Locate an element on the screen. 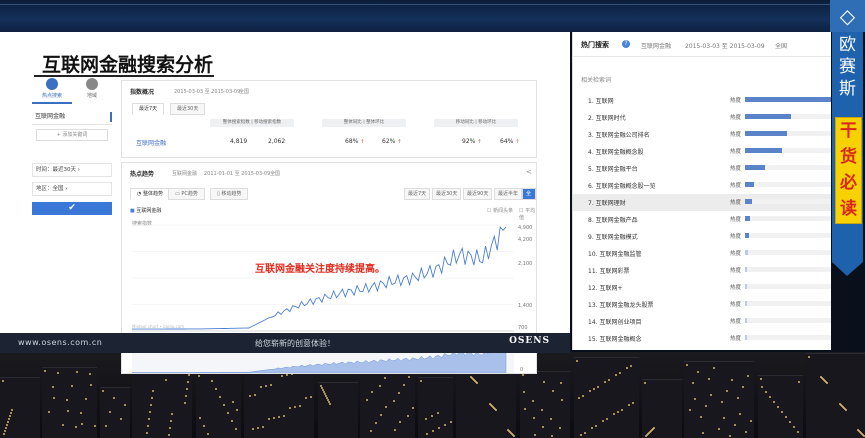 The image size is (865, 438). arrow-up-icon: ↑ is located at coordinates (399, 142).